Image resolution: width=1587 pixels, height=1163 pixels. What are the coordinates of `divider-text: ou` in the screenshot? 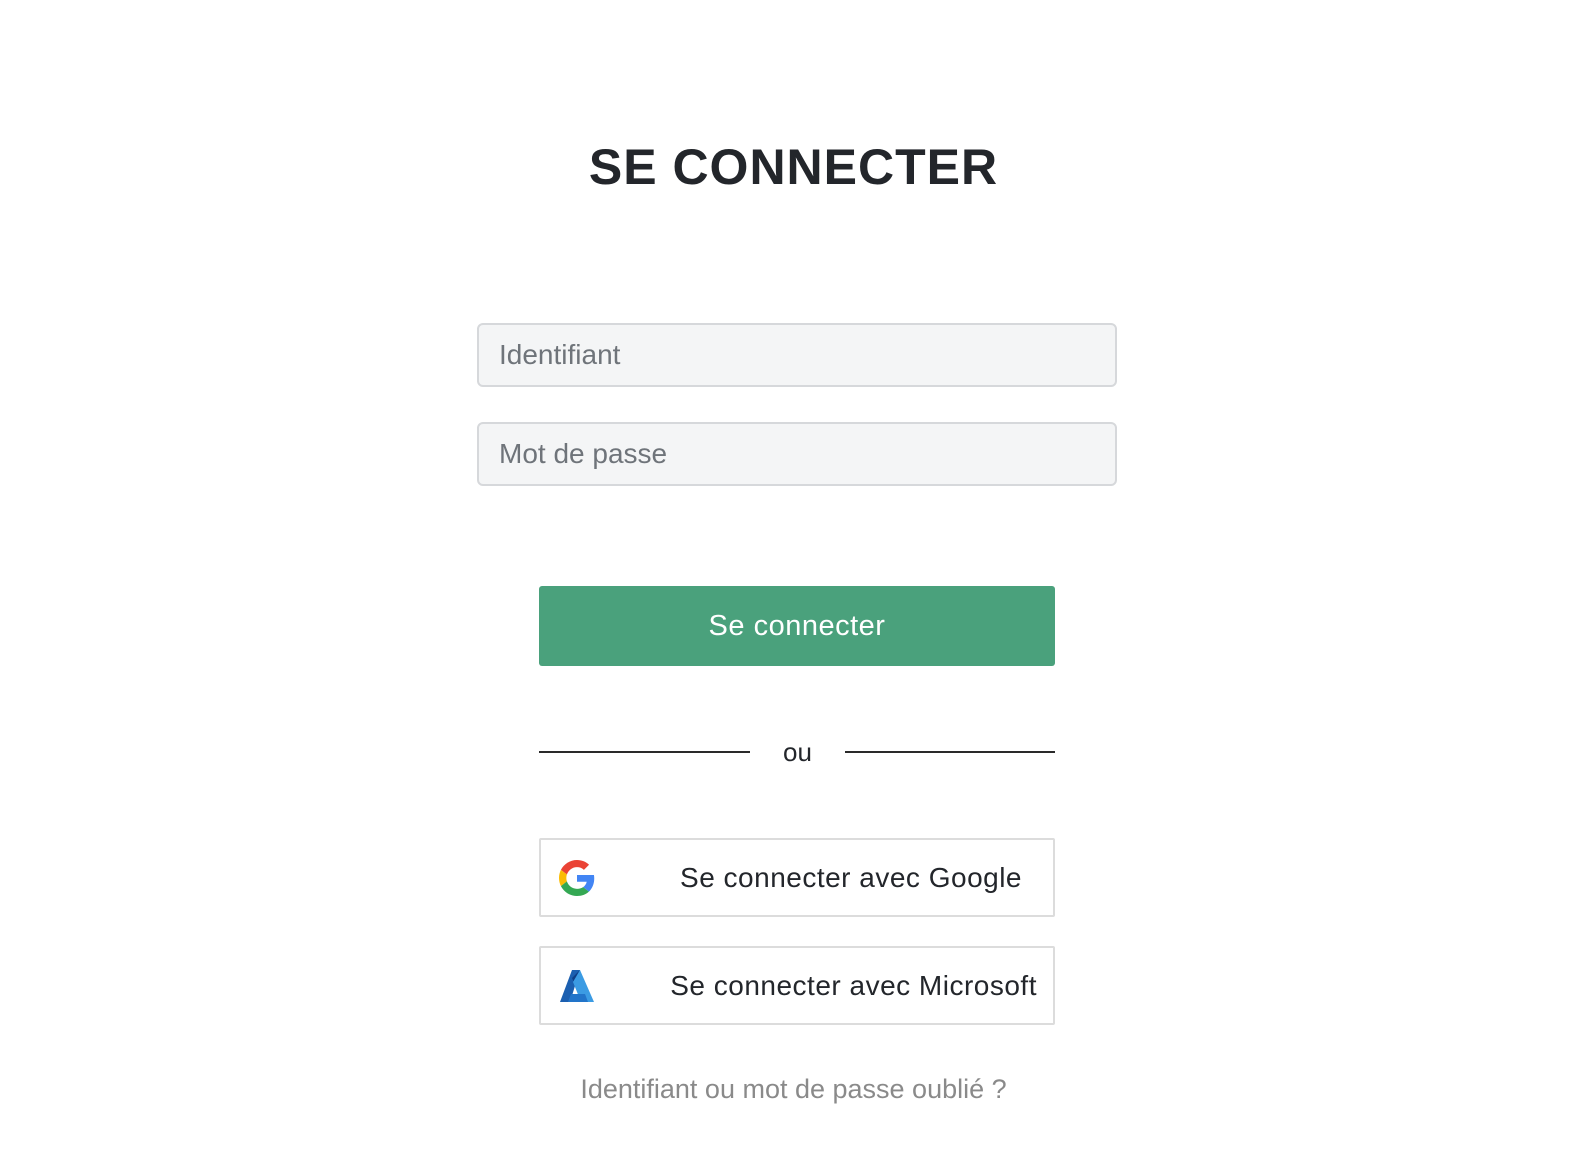 It's located at (797, 752).